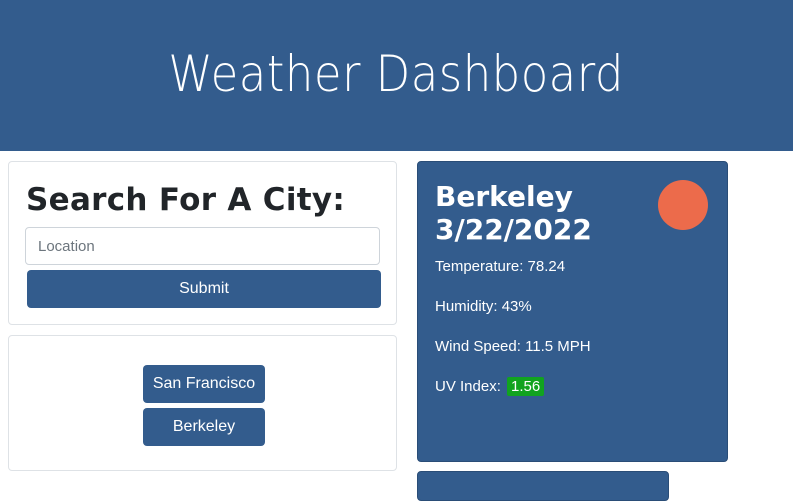  What do you see at coordinates (204, 384) in the screenshot?
I see `history-city-button: San Francisco` at bounding box center [204, 384].